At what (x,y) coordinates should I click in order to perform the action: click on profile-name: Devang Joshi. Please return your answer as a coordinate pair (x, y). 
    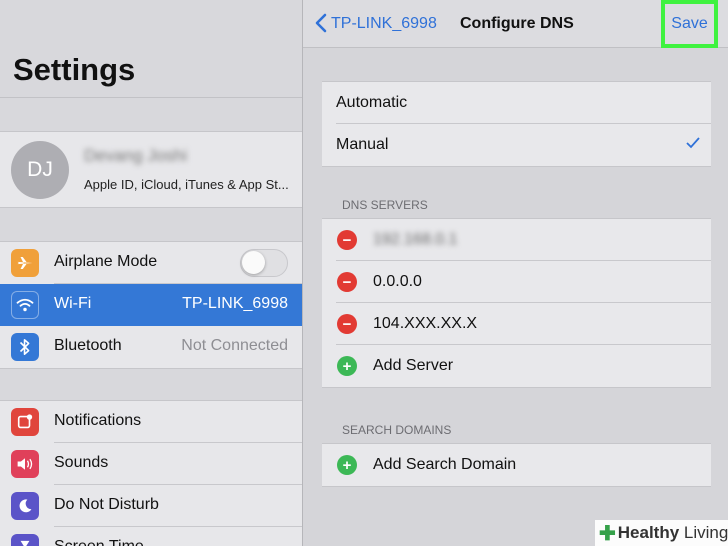
    Looking at the image, I should click on (136, 155).